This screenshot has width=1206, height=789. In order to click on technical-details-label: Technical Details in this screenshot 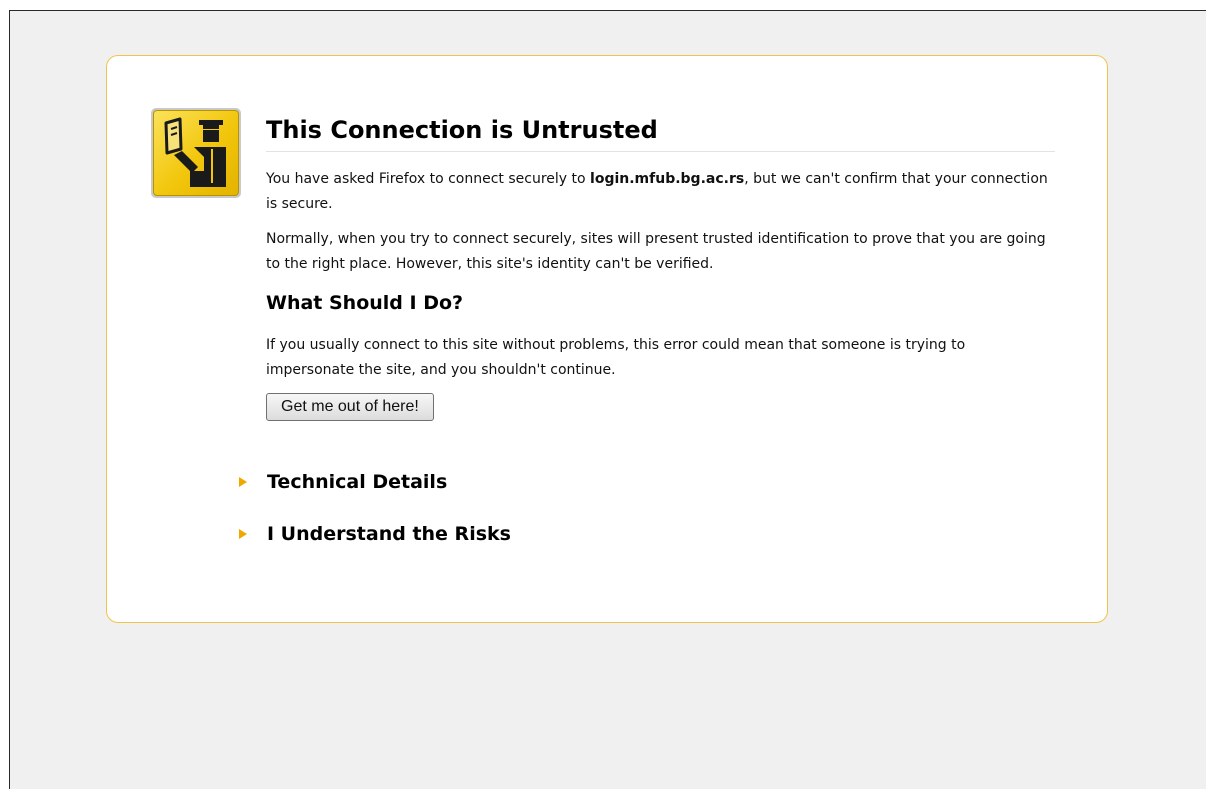, I will do `click(357, 482)`.